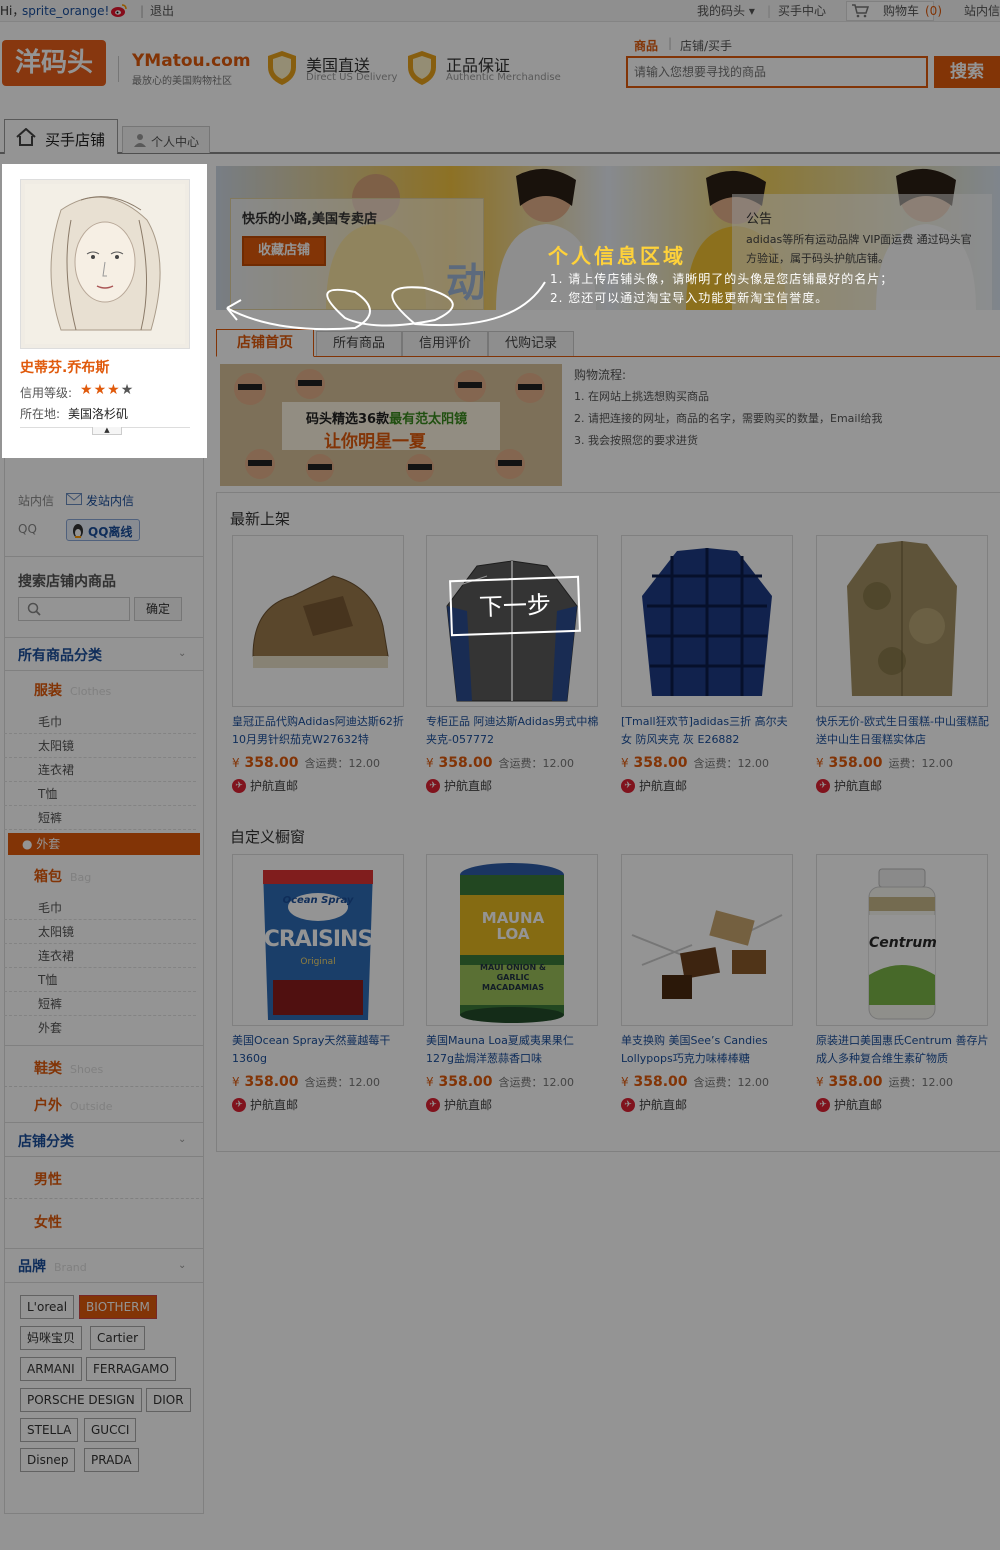 Image resolution: width=1000 pixels, height=1550 pixels. Describe the element at coordinates (982, 11) in the screenshot. I see `site-message-link: 站内信` at that location.